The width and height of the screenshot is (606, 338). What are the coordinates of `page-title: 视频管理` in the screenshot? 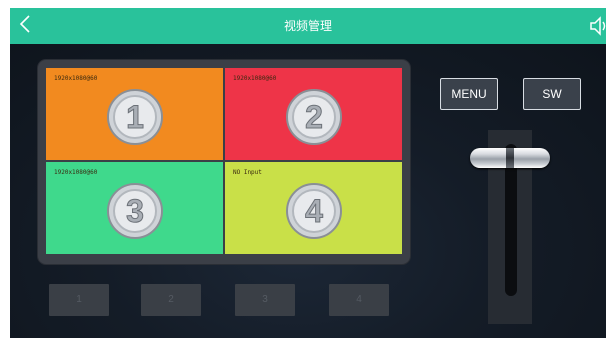 It's located at (307, 26).